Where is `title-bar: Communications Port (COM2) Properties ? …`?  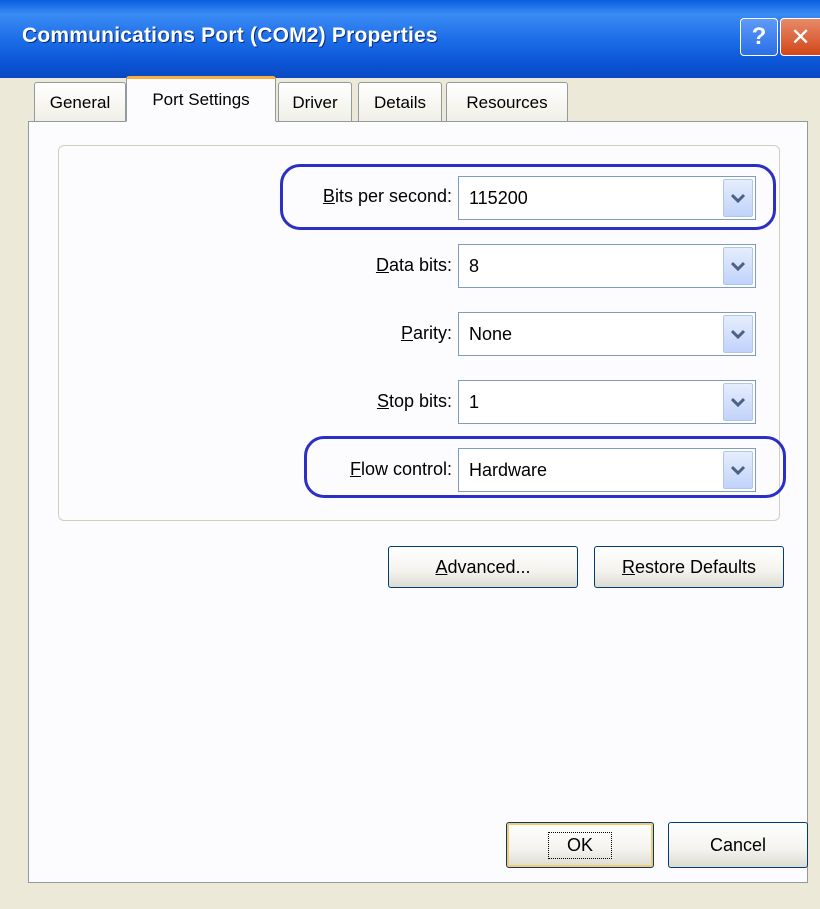 title-bar: Communications Port (COM2) Properties ? … is located at coordinates (410, 39).